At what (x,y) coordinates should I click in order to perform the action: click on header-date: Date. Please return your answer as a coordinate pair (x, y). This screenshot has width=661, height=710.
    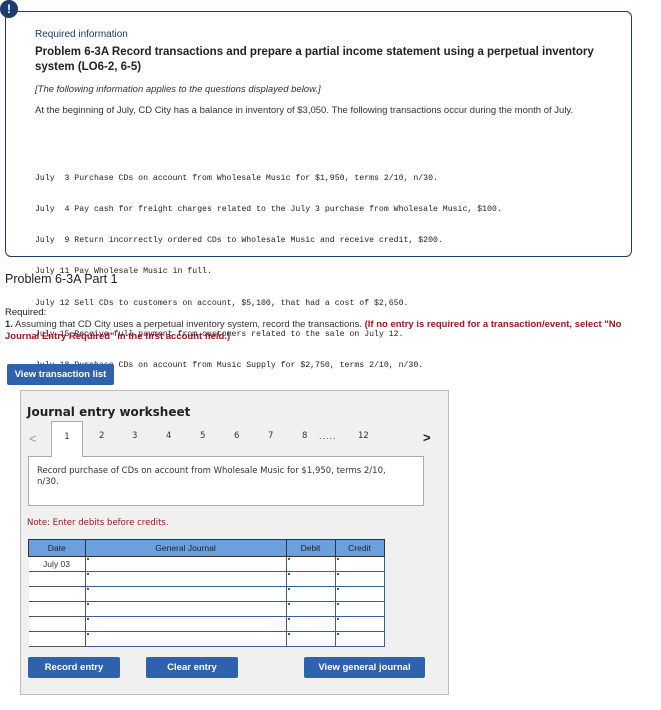
    Looking at the image, I should click on (57, 548).